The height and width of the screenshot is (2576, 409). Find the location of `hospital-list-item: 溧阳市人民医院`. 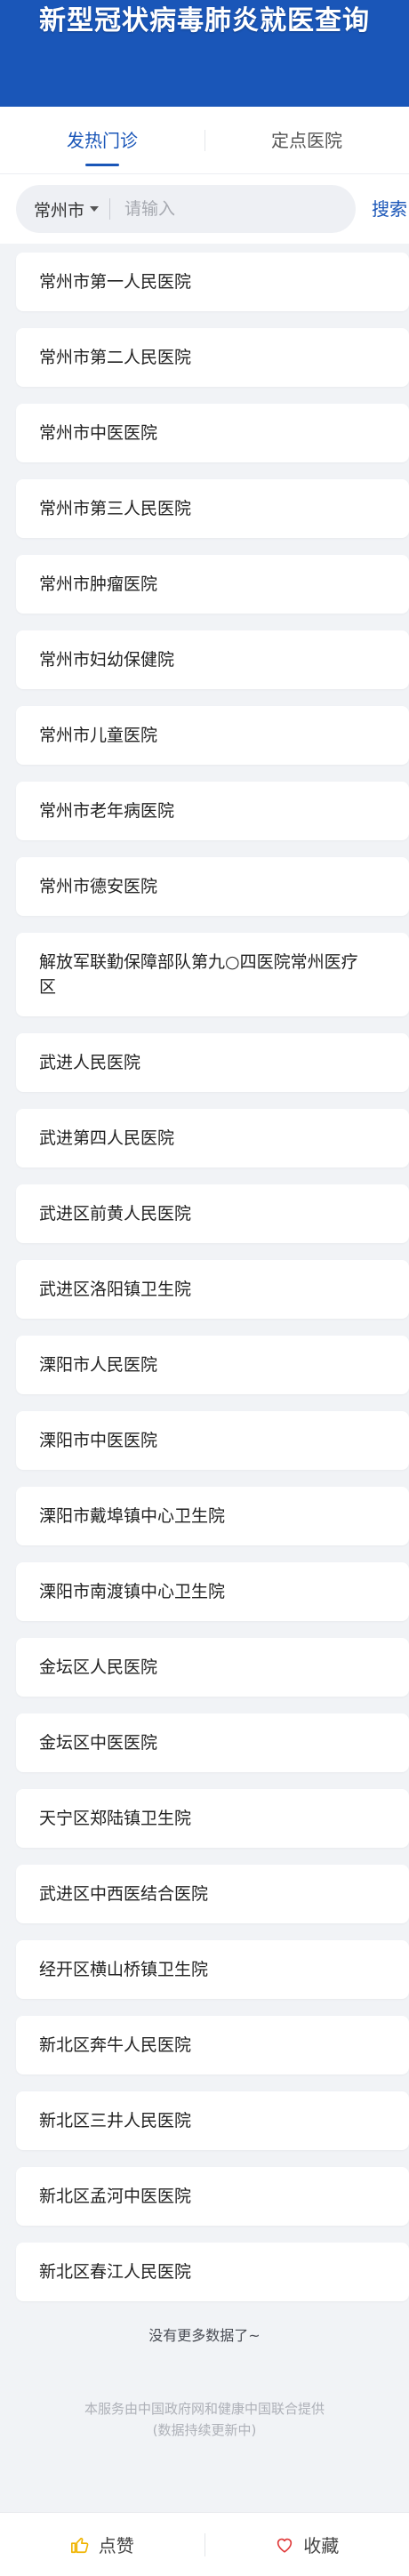

hospital-list-item: 溧阳市人民医院 is located at coordinates (212, 1365).